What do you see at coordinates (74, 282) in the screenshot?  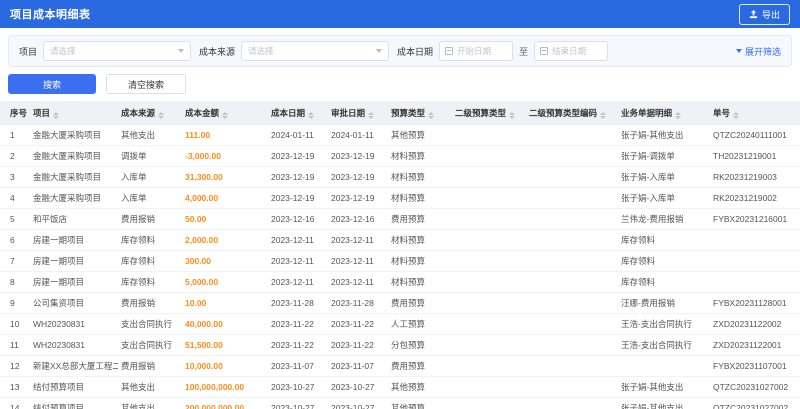 I see `cell-project: 房建一期项目` at bounding box center [74, 282].